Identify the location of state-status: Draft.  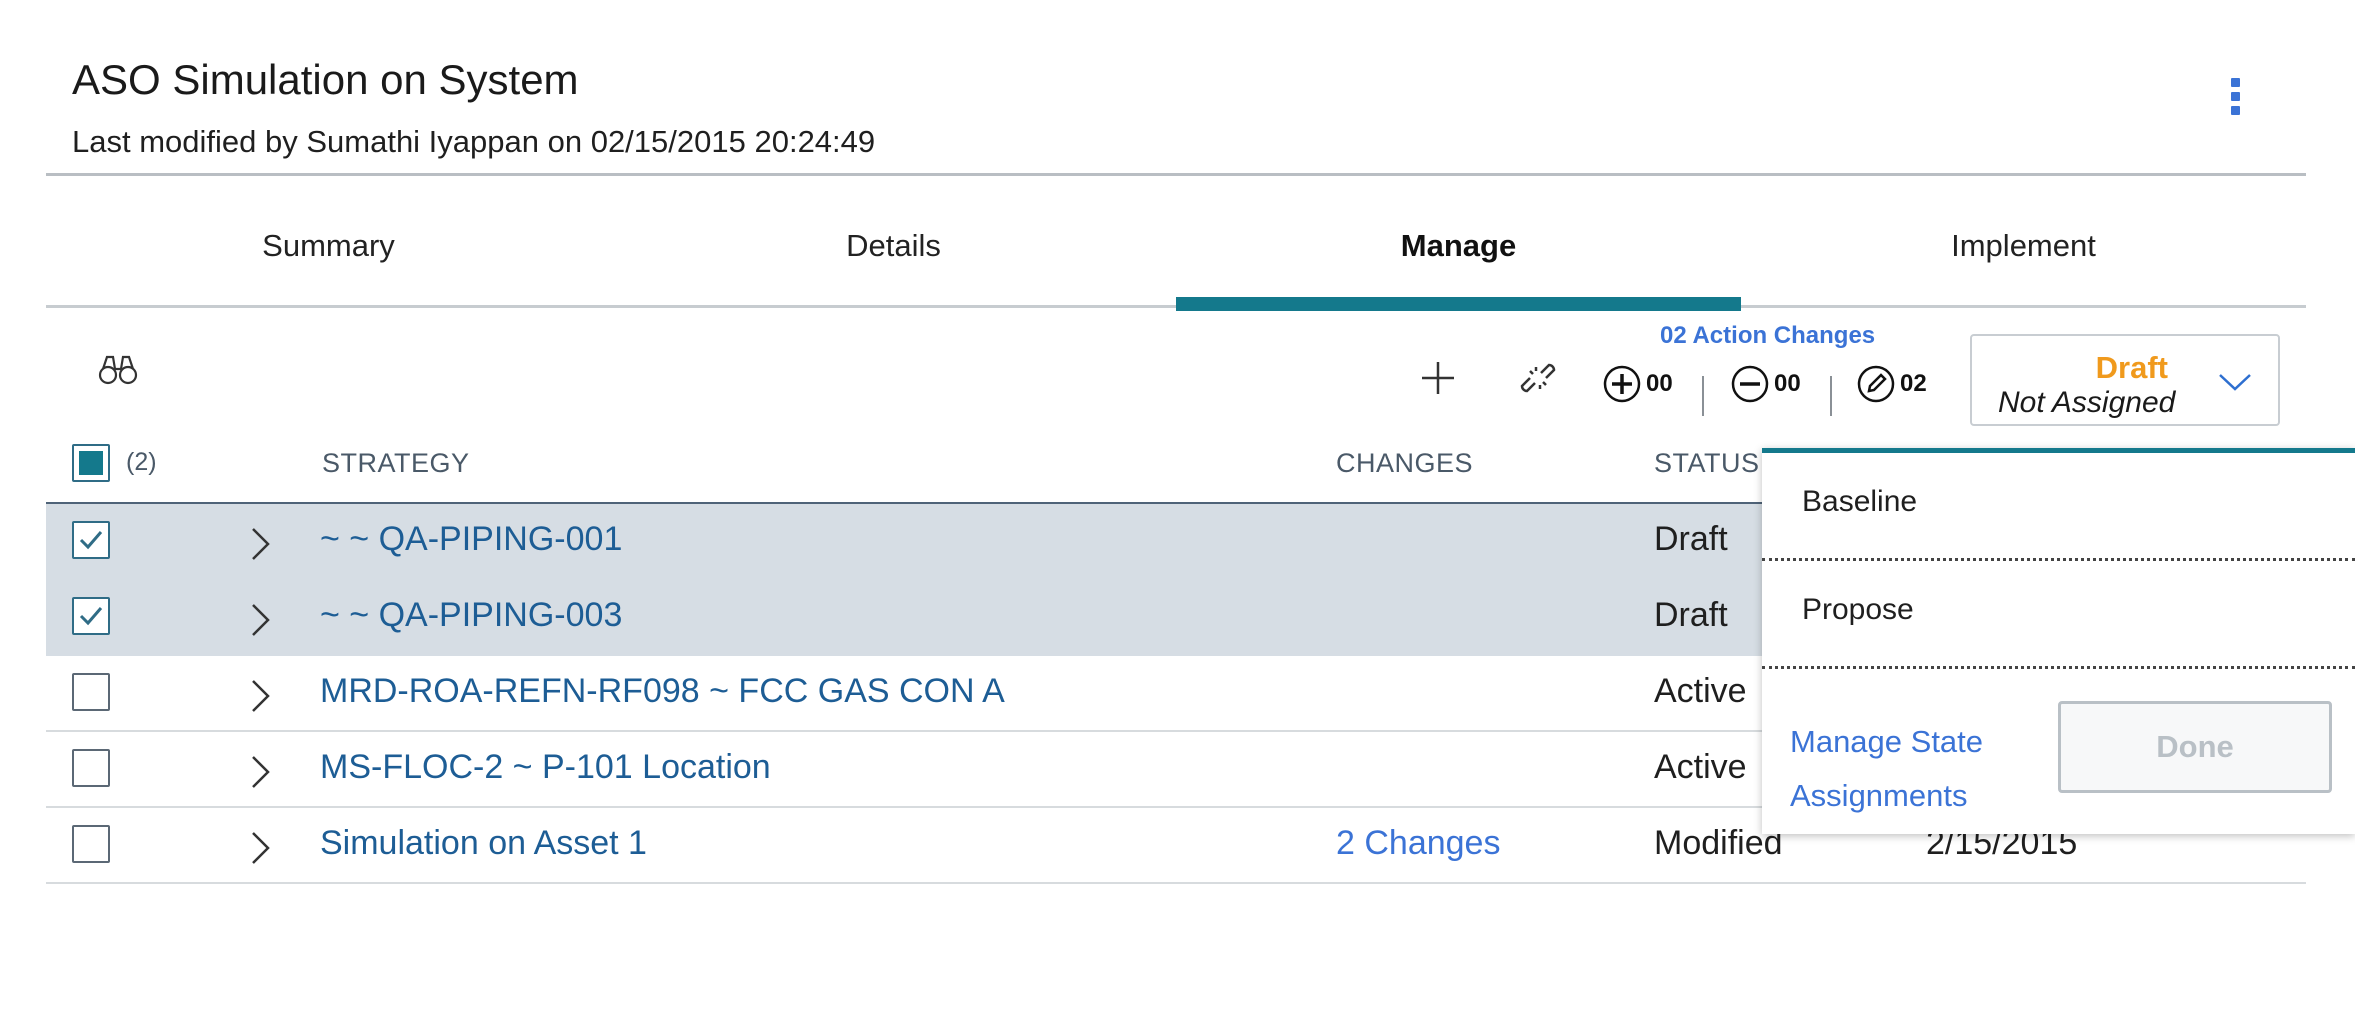
(2131, 367).